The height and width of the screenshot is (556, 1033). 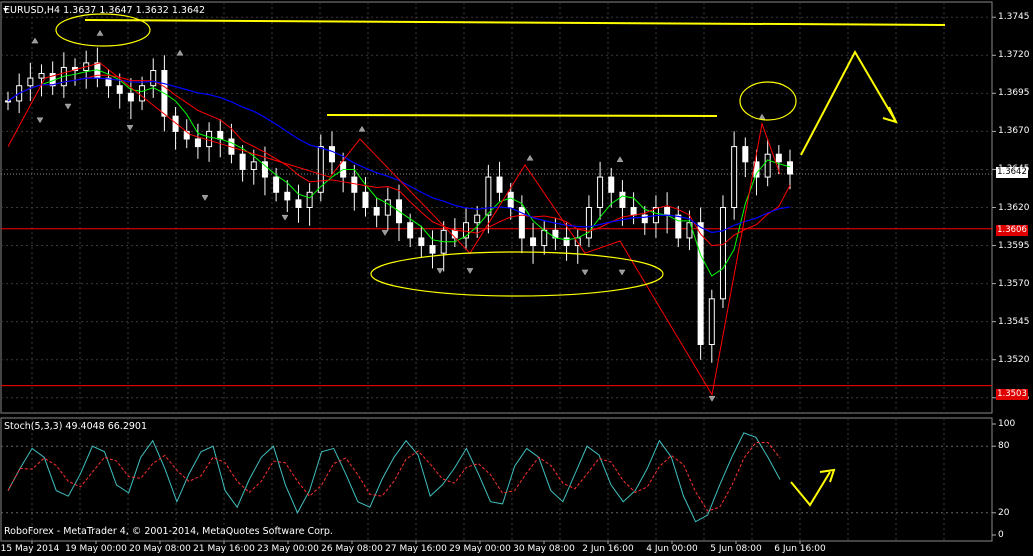 I want to click on forecast-arrowhead-main, so click(x=890, y=115).